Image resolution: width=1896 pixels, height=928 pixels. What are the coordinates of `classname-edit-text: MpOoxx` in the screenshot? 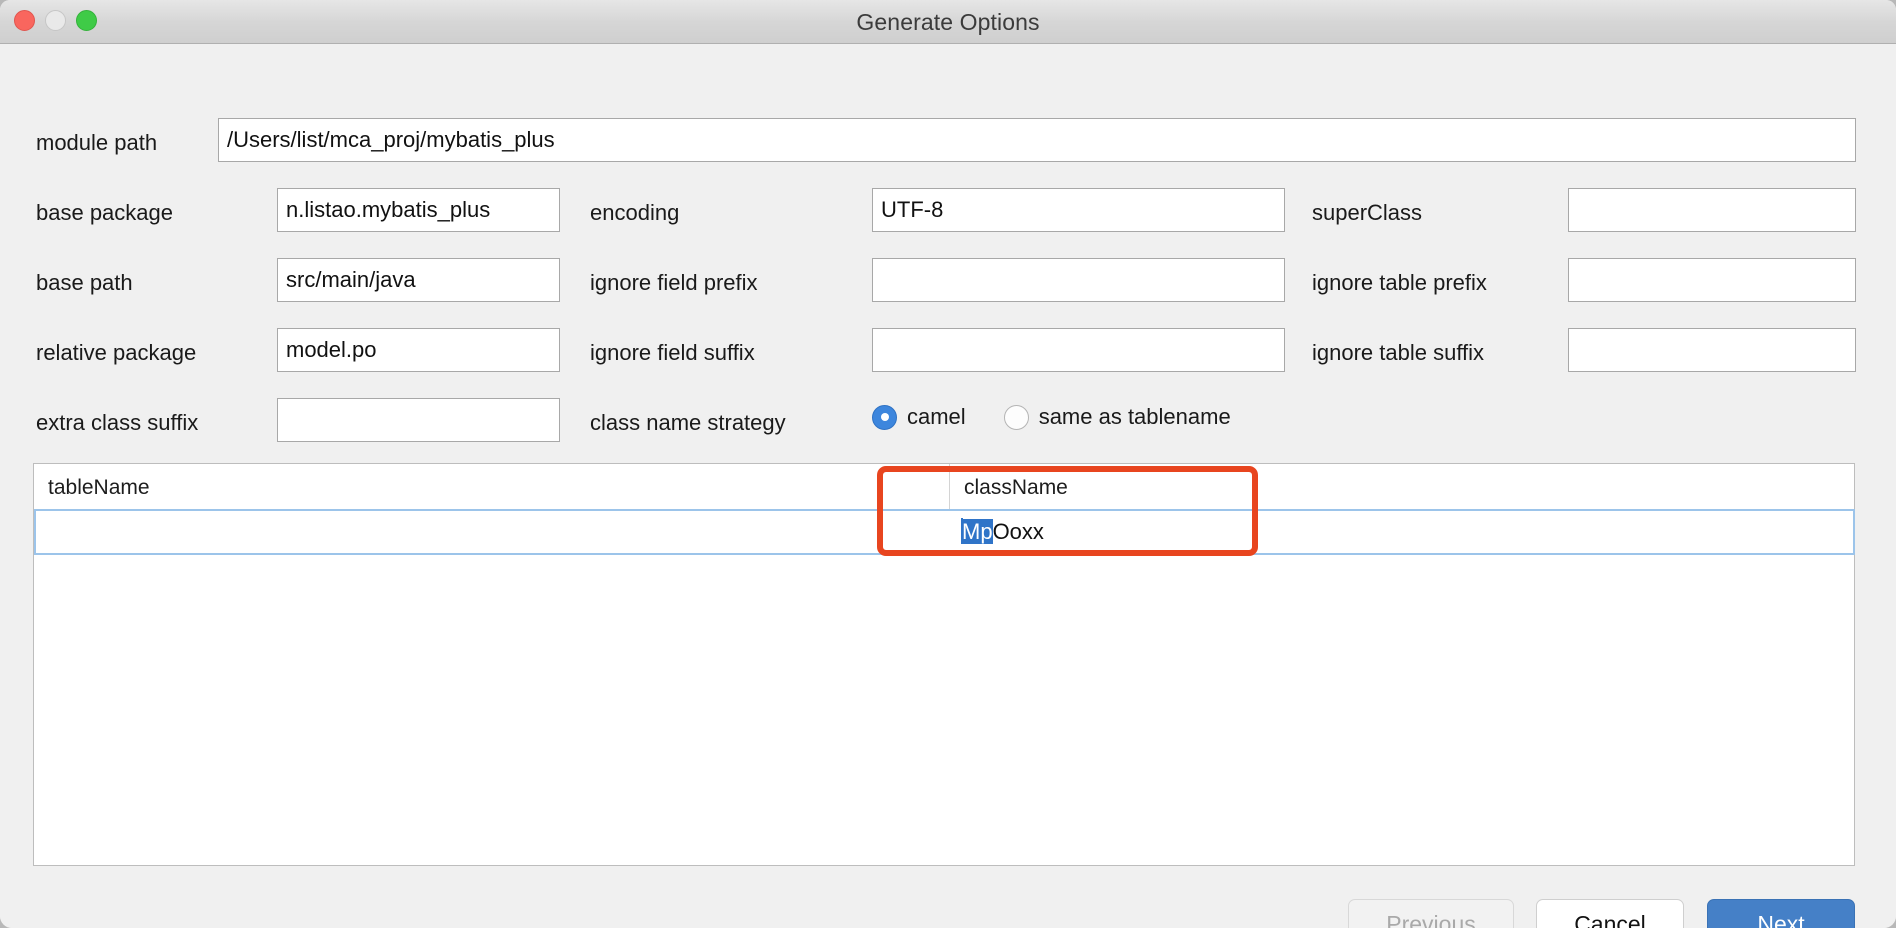 It's located at (997, 532).